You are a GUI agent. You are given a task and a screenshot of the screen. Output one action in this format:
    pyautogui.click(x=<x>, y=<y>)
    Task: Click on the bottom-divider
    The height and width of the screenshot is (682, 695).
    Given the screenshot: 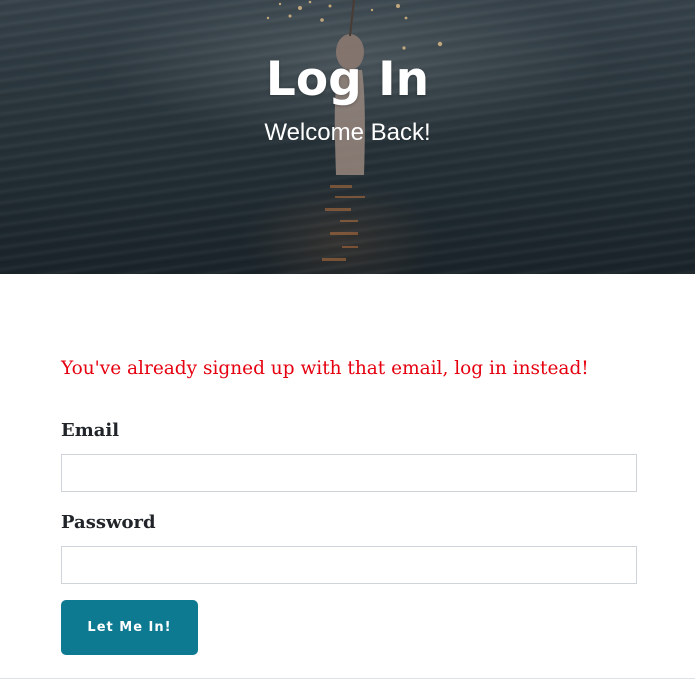 What is the action you would take?
    pyautogui.click(x=347, y=678)
    